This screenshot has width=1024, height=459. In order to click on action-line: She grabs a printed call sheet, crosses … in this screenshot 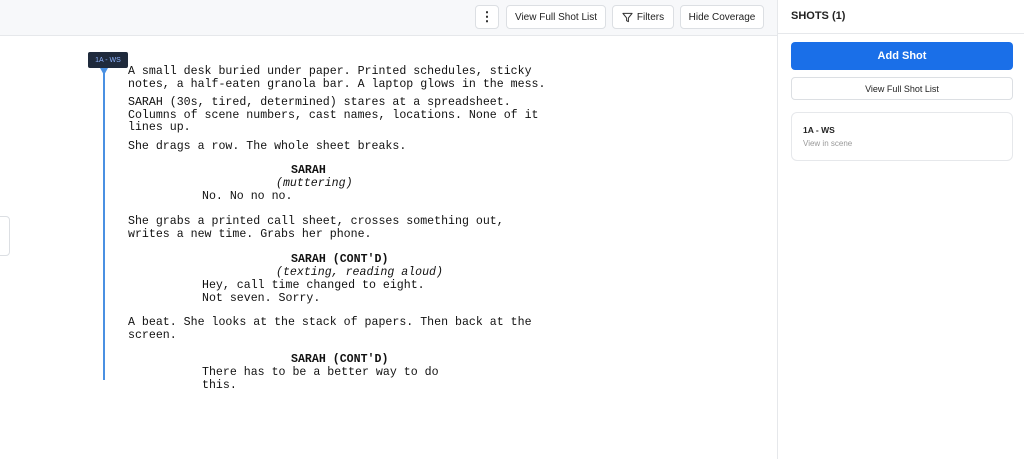, I will do `click(316, 228)`.